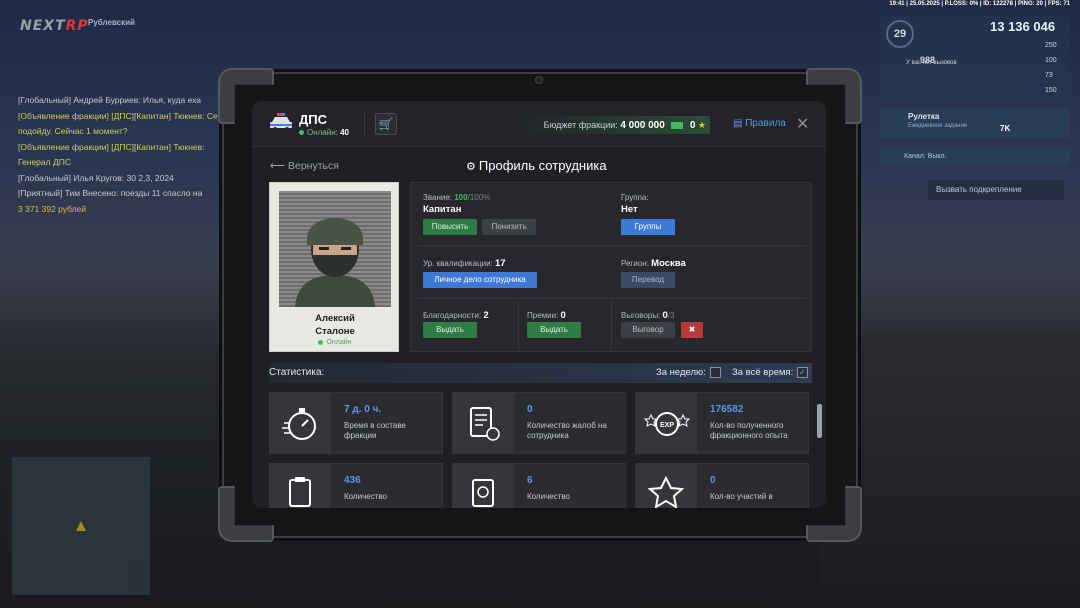 This screenshot has width=1080, height=608. I want to click on give-thanks-button: Выдать, so click(450, 330).